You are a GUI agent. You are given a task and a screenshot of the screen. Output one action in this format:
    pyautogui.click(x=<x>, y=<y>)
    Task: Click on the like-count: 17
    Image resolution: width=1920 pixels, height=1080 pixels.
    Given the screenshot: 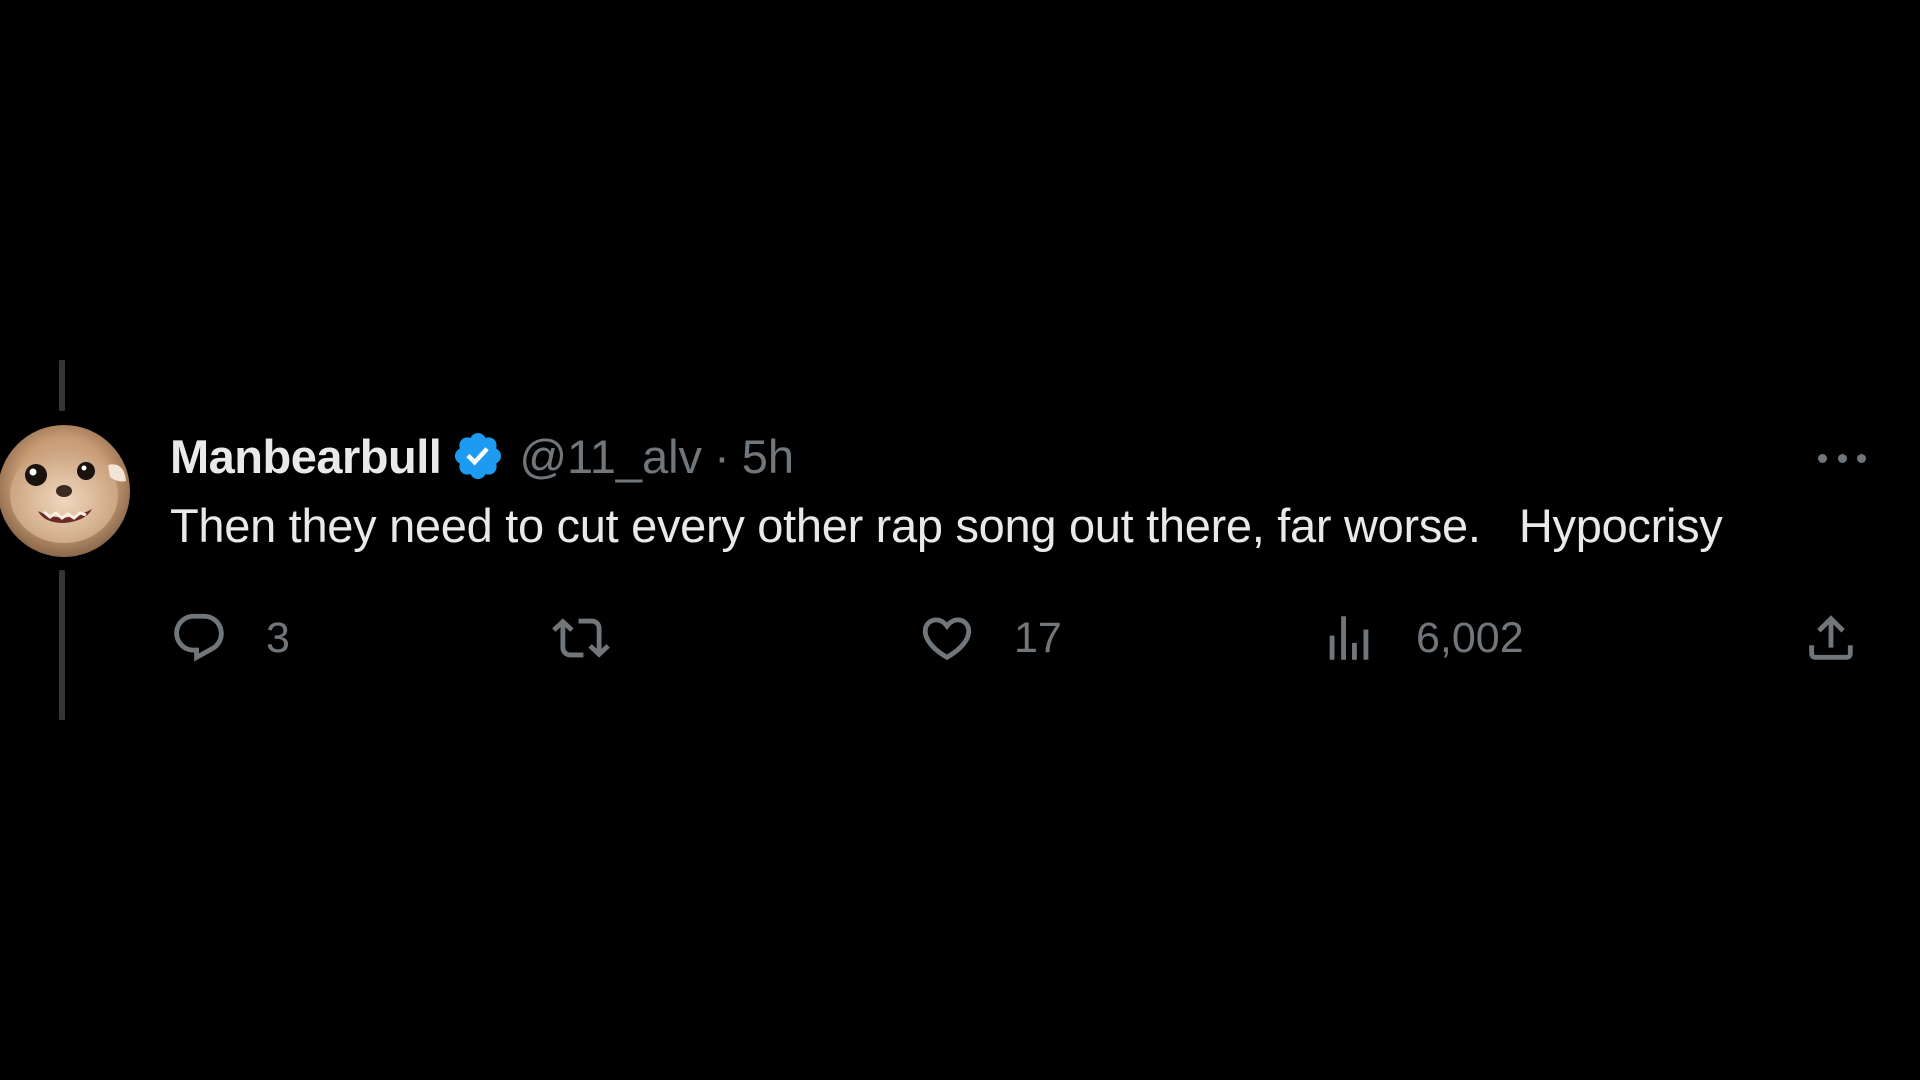 What is the action you would take?
    pyautogui.click(x=1038, y=637)
    